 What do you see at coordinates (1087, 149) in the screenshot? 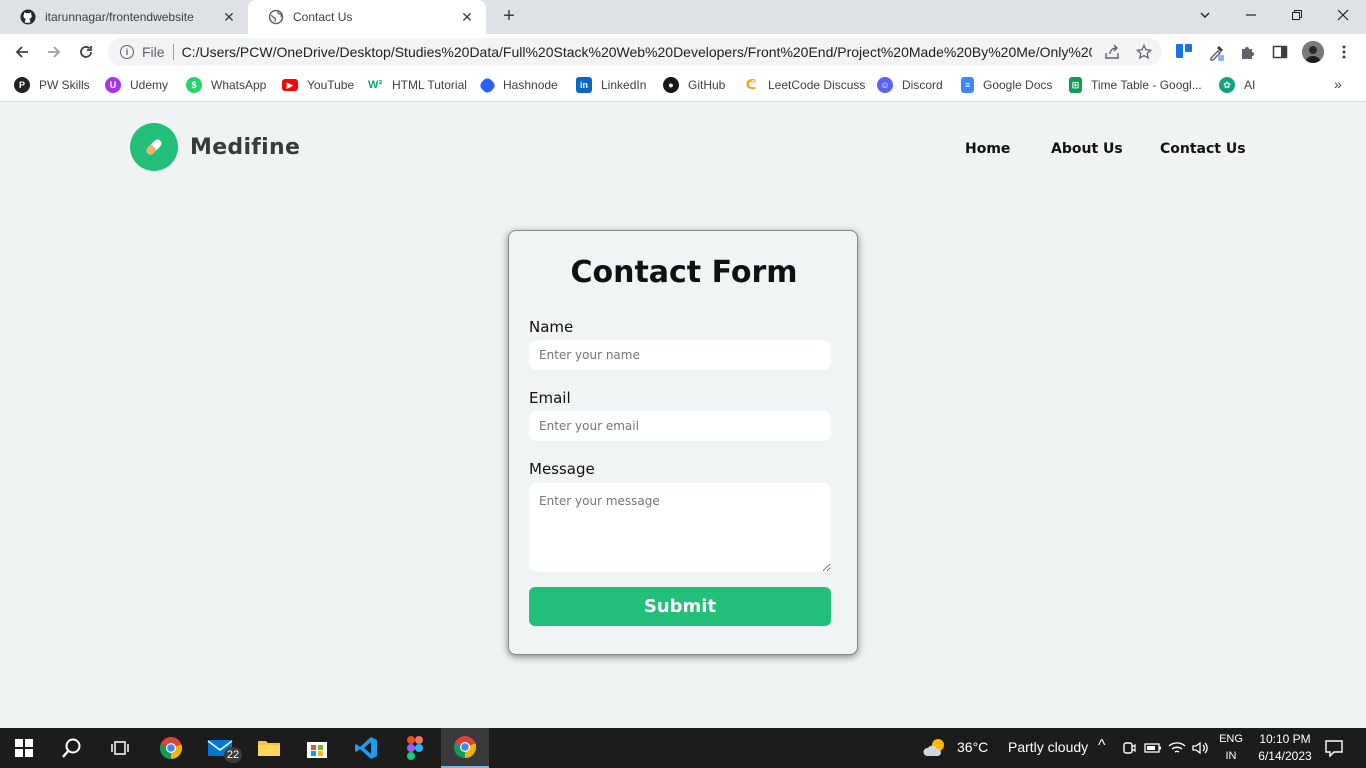
I see `nav-about-us: About Us` at bounding box center [1087, 149].